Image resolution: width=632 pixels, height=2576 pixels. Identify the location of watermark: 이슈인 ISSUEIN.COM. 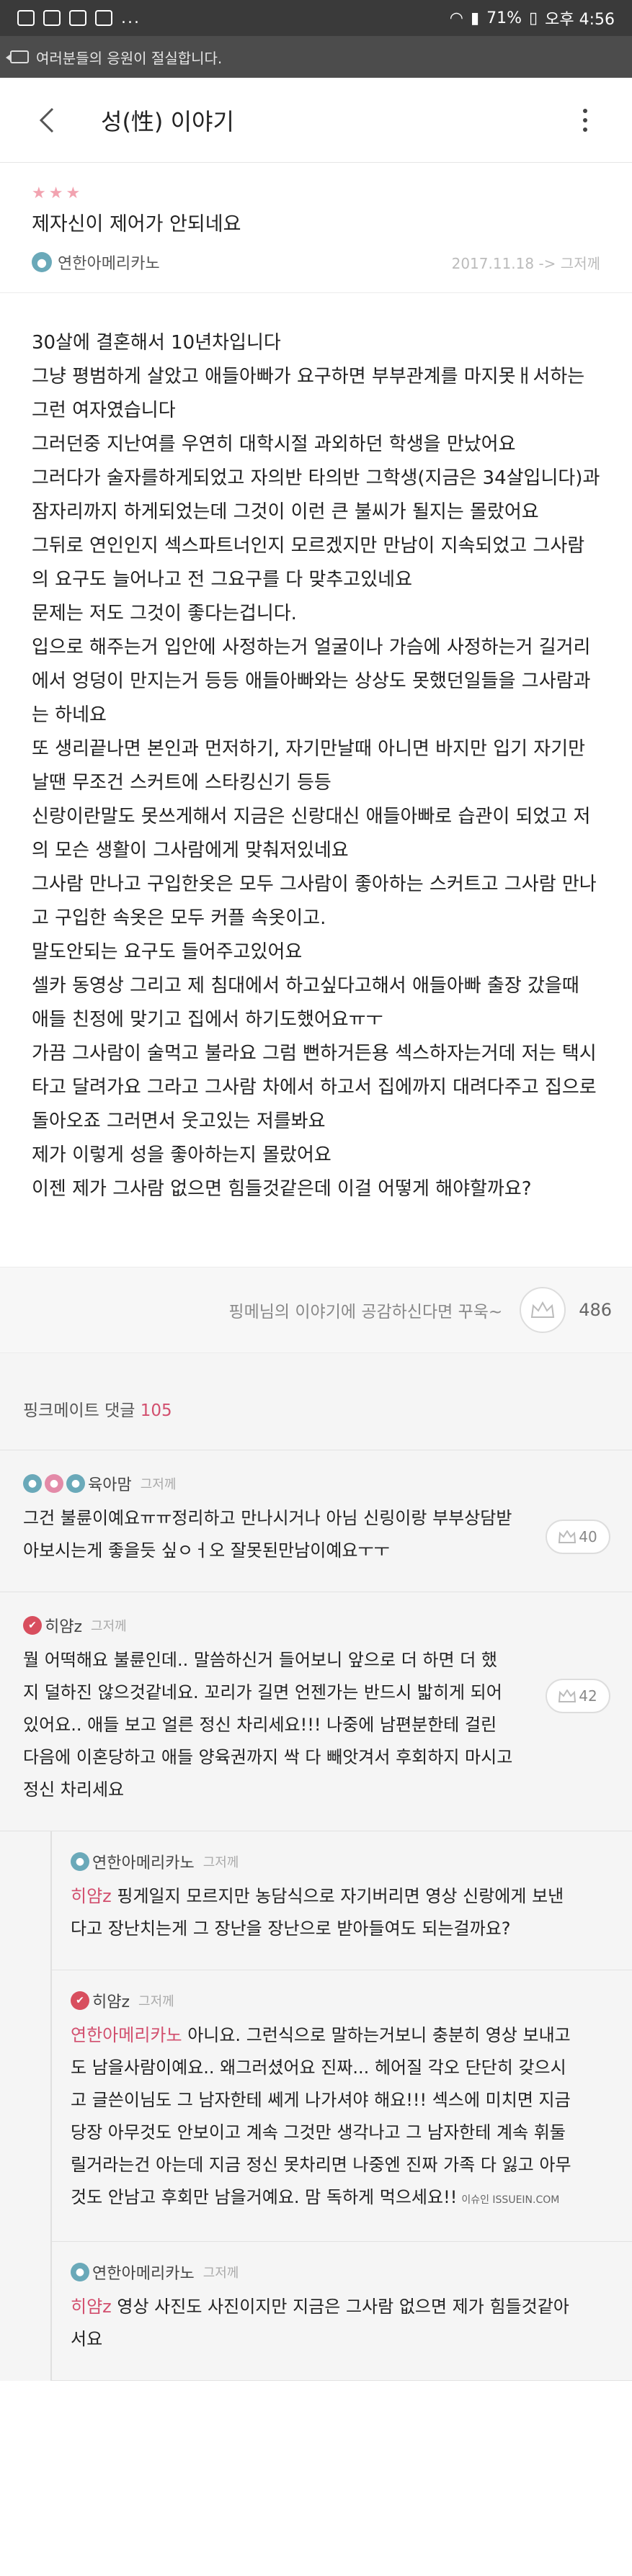
(511, 2200).